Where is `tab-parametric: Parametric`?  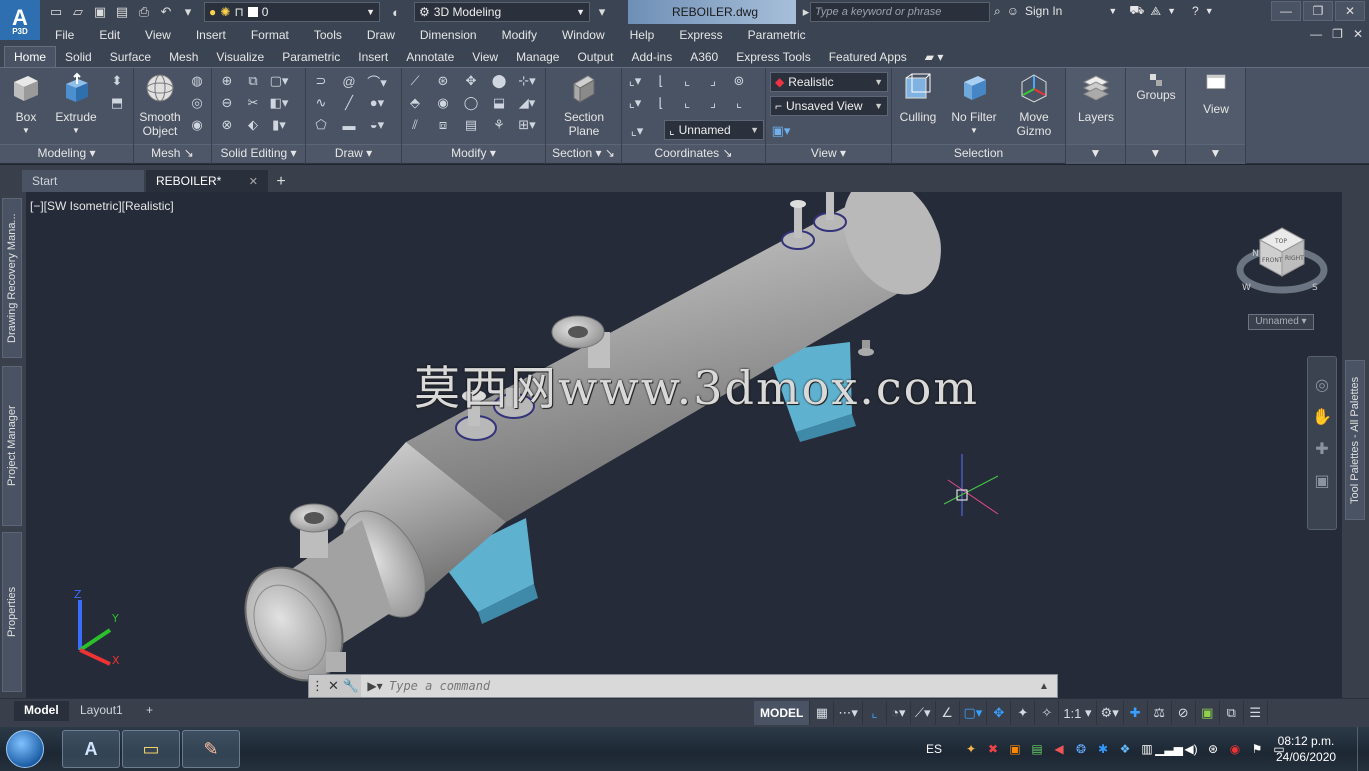
tab-parametric: Parametric is located at coordinates (311, 57).